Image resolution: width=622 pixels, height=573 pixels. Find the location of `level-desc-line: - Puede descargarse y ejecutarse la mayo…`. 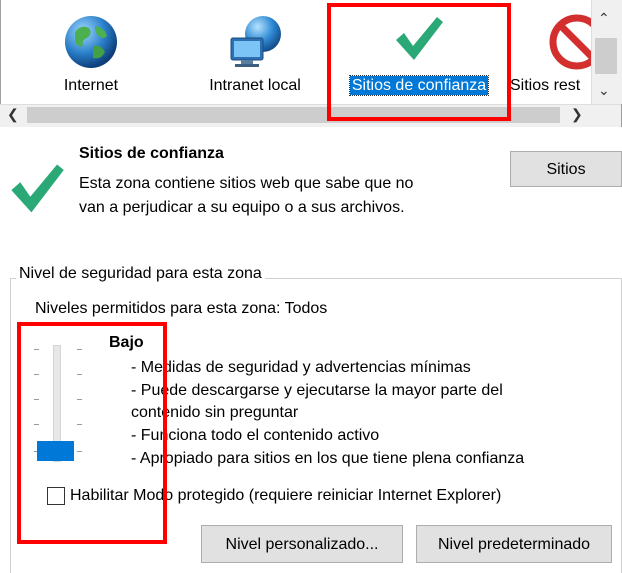

level-desc-line: - Puede descargarse y ejecutarse la mayo… is located at coordinates (317, 390).